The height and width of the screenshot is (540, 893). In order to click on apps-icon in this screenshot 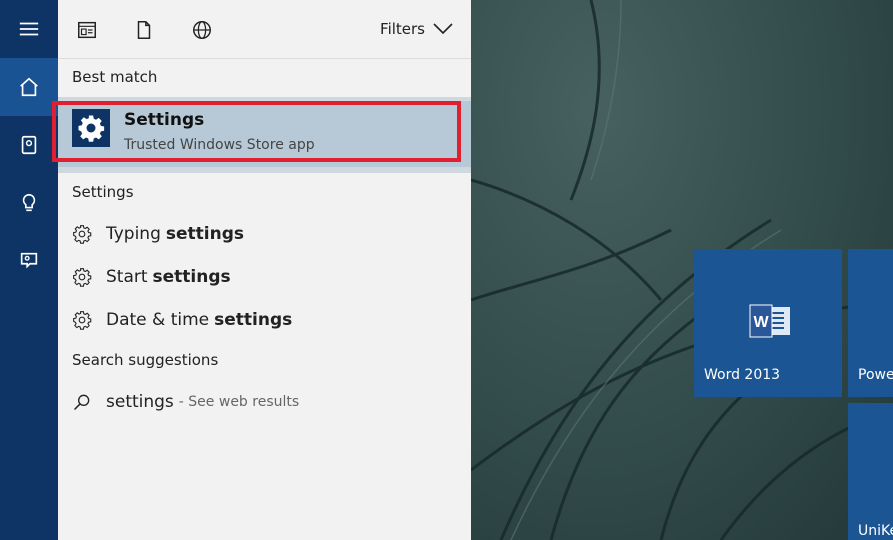, I will do `click(87, 30)`.